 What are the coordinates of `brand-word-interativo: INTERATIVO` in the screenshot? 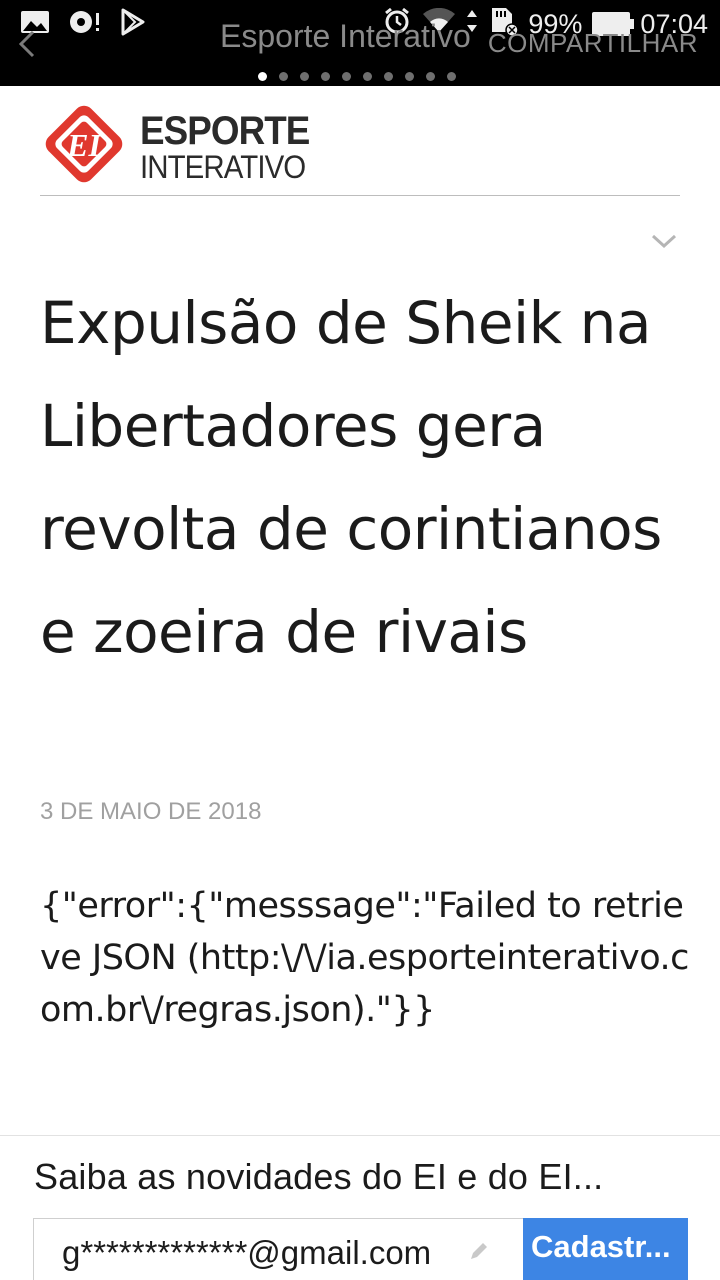 It's located at (223, 166).